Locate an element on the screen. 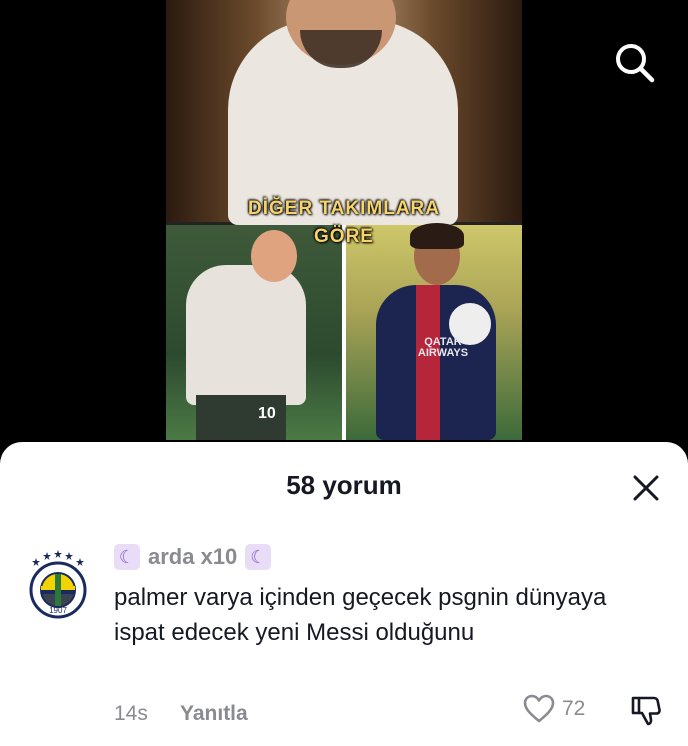  video-caption-line2: GÖRE is located at coordinates (344, 236).